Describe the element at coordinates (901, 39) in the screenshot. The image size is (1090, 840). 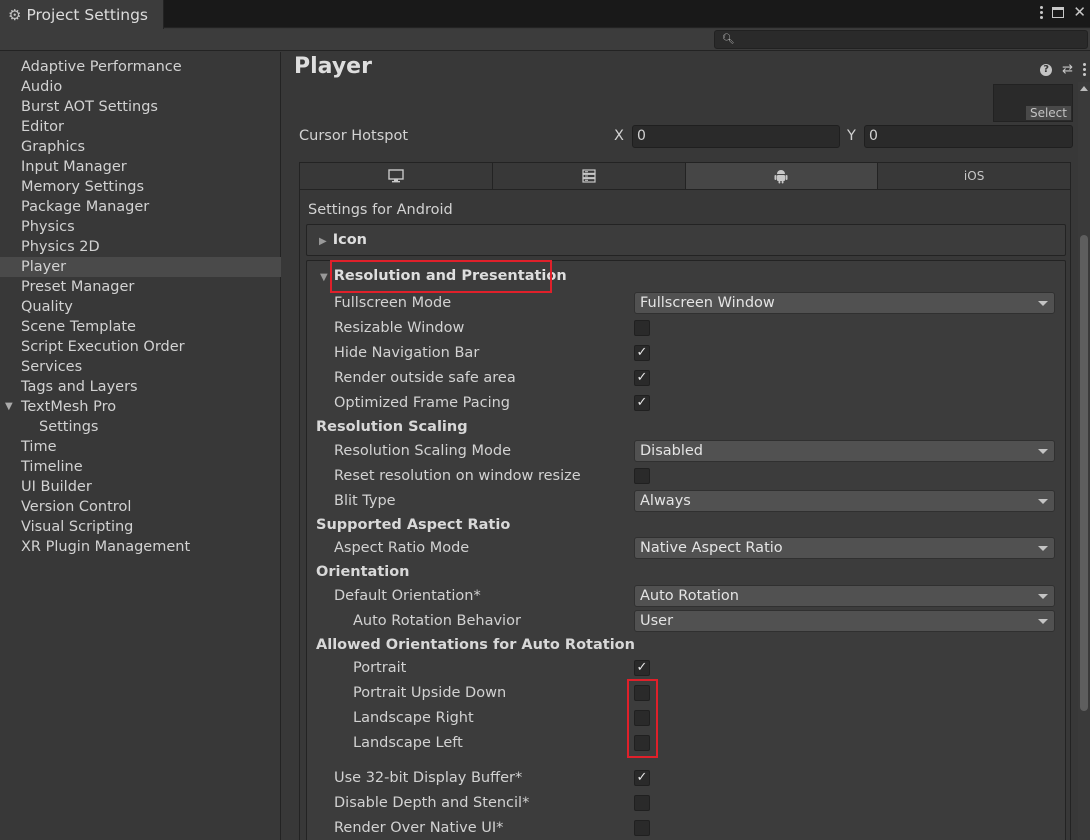
I see `search-input: 🔍︎` at that location.